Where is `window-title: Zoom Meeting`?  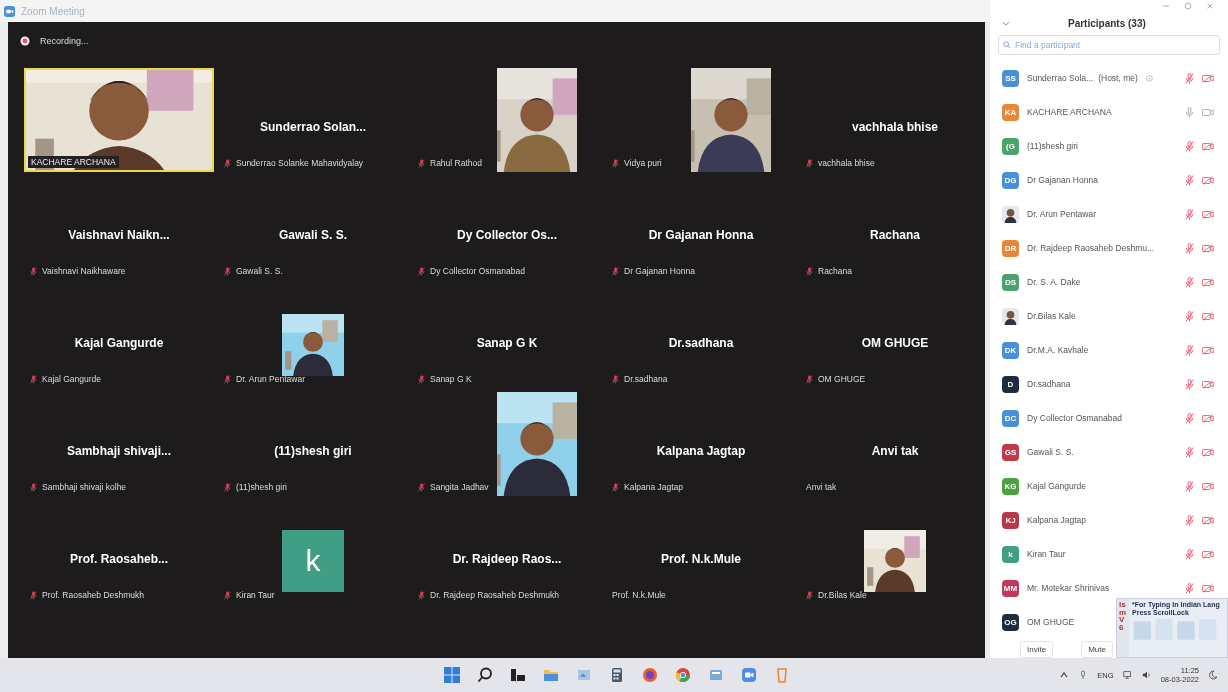
window-title: Zoom Meeting is located at coordinates (53, 11).